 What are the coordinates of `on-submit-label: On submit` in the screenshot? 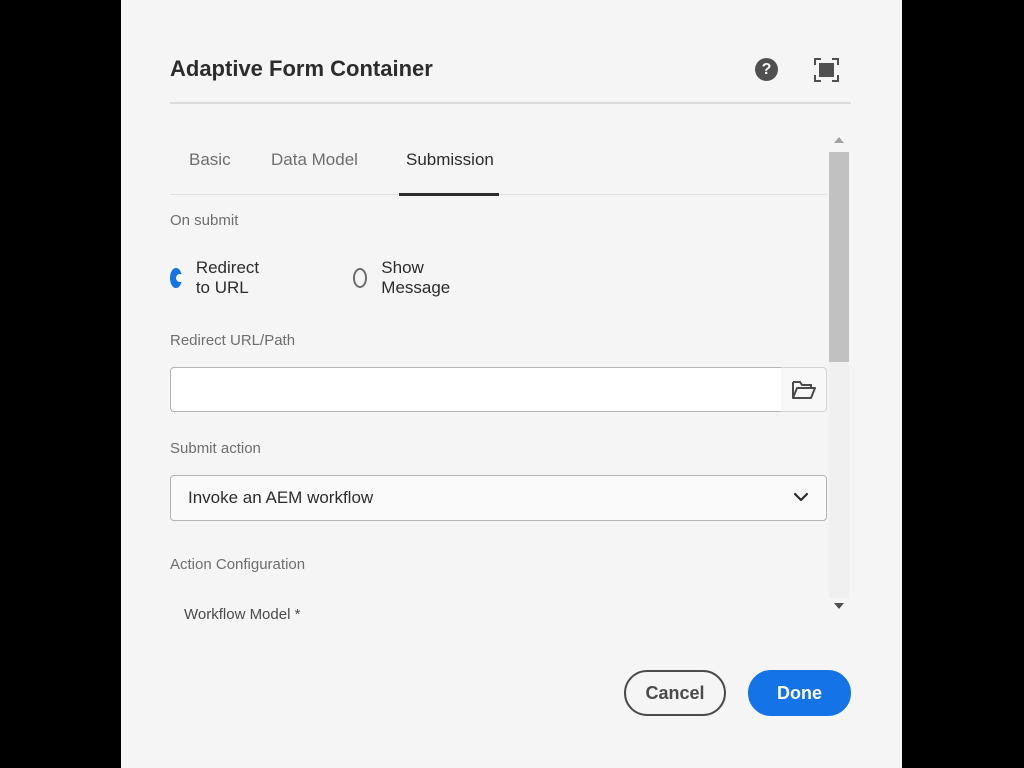 It's located at (204, 220).